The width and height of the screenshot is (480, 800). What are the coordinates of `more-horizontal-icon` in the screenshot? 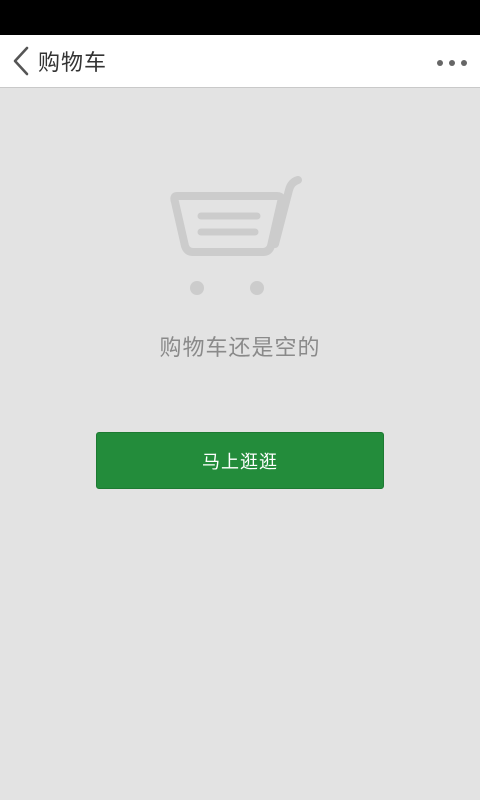 It's located at (452, 61).